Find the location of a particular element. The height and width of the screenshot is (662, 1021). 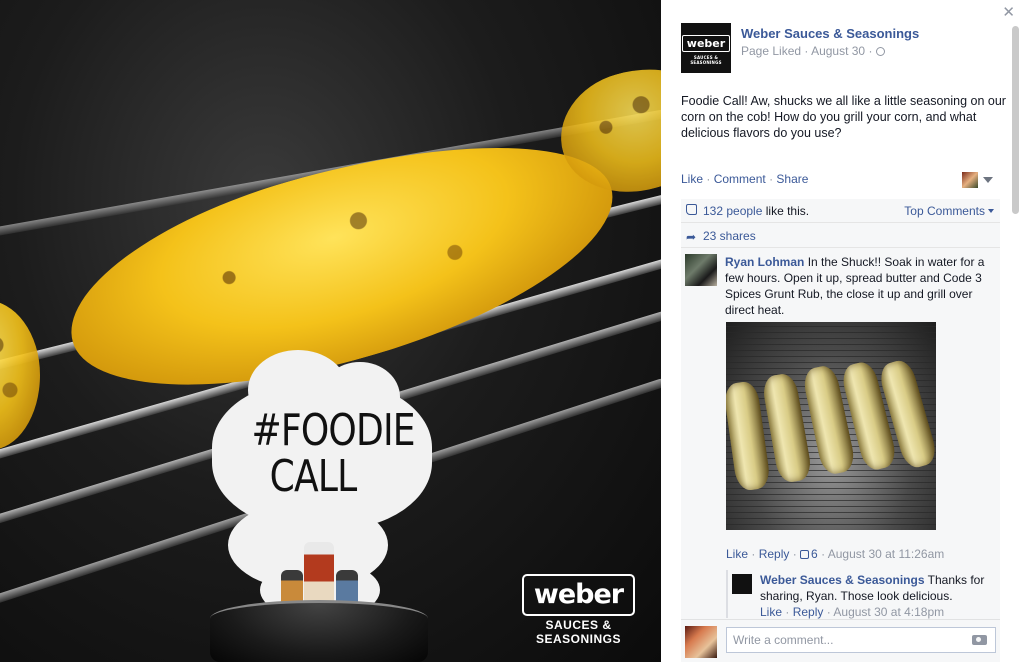

shares-link: 23 shares is located at coordinates (729, 236).